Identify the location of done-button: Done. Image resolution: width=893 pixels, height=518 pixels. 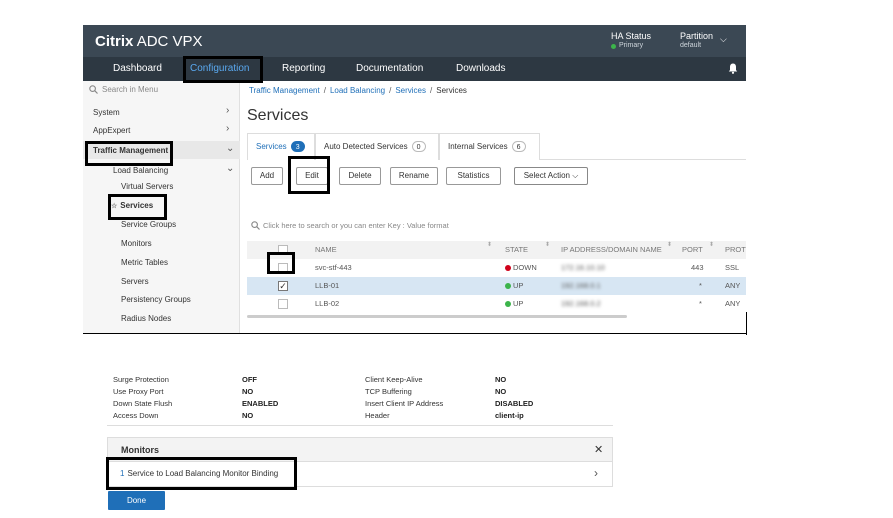
(136, 500).